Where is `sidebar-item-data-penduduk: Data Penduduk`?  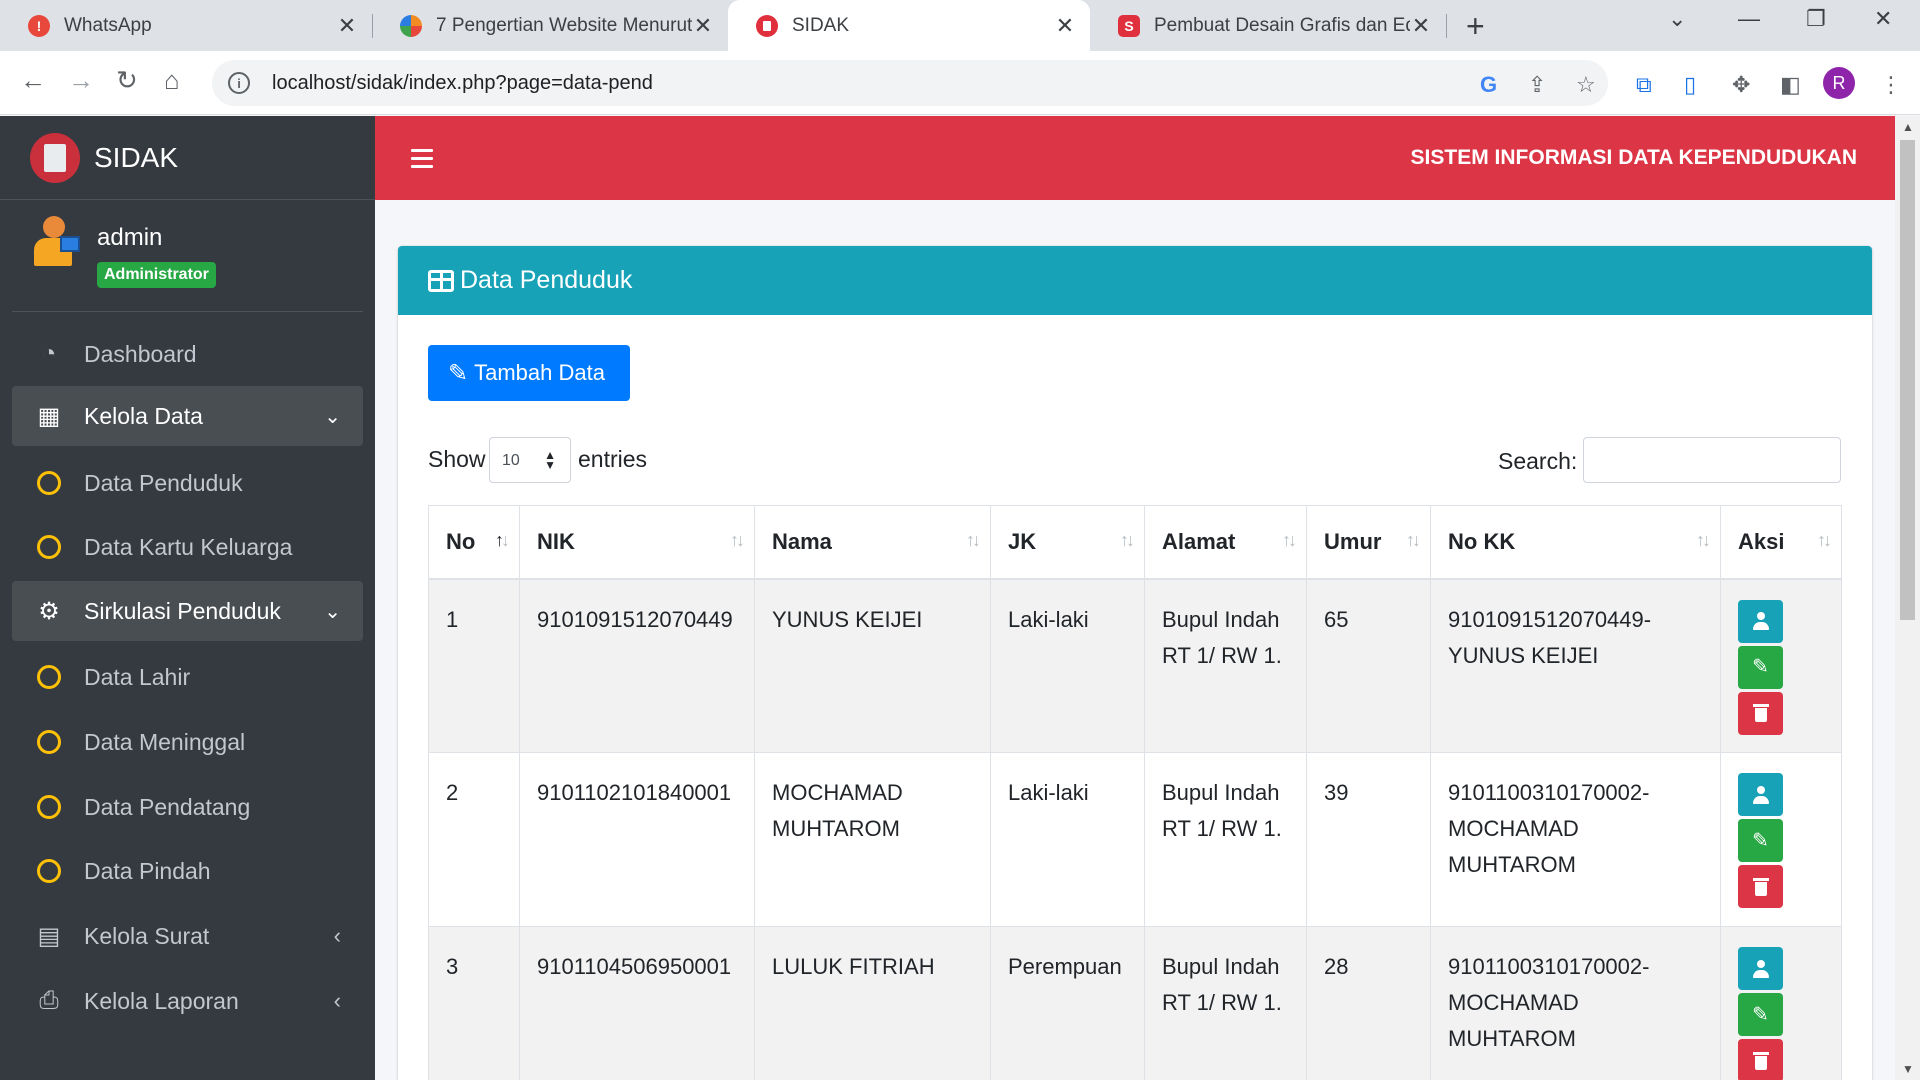
sidebar-item-data-penduduk: Data Penduduk is located at coordinates (187, 483).